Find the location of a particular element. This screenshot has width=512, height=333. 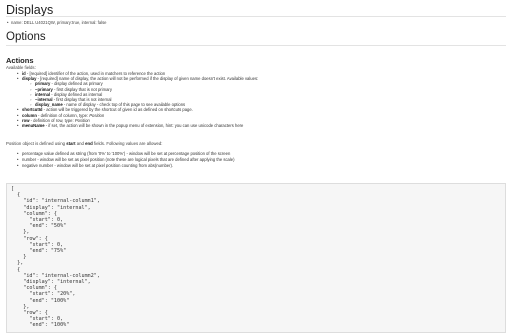

options-heading: Options is located at coordinates (26, 37).